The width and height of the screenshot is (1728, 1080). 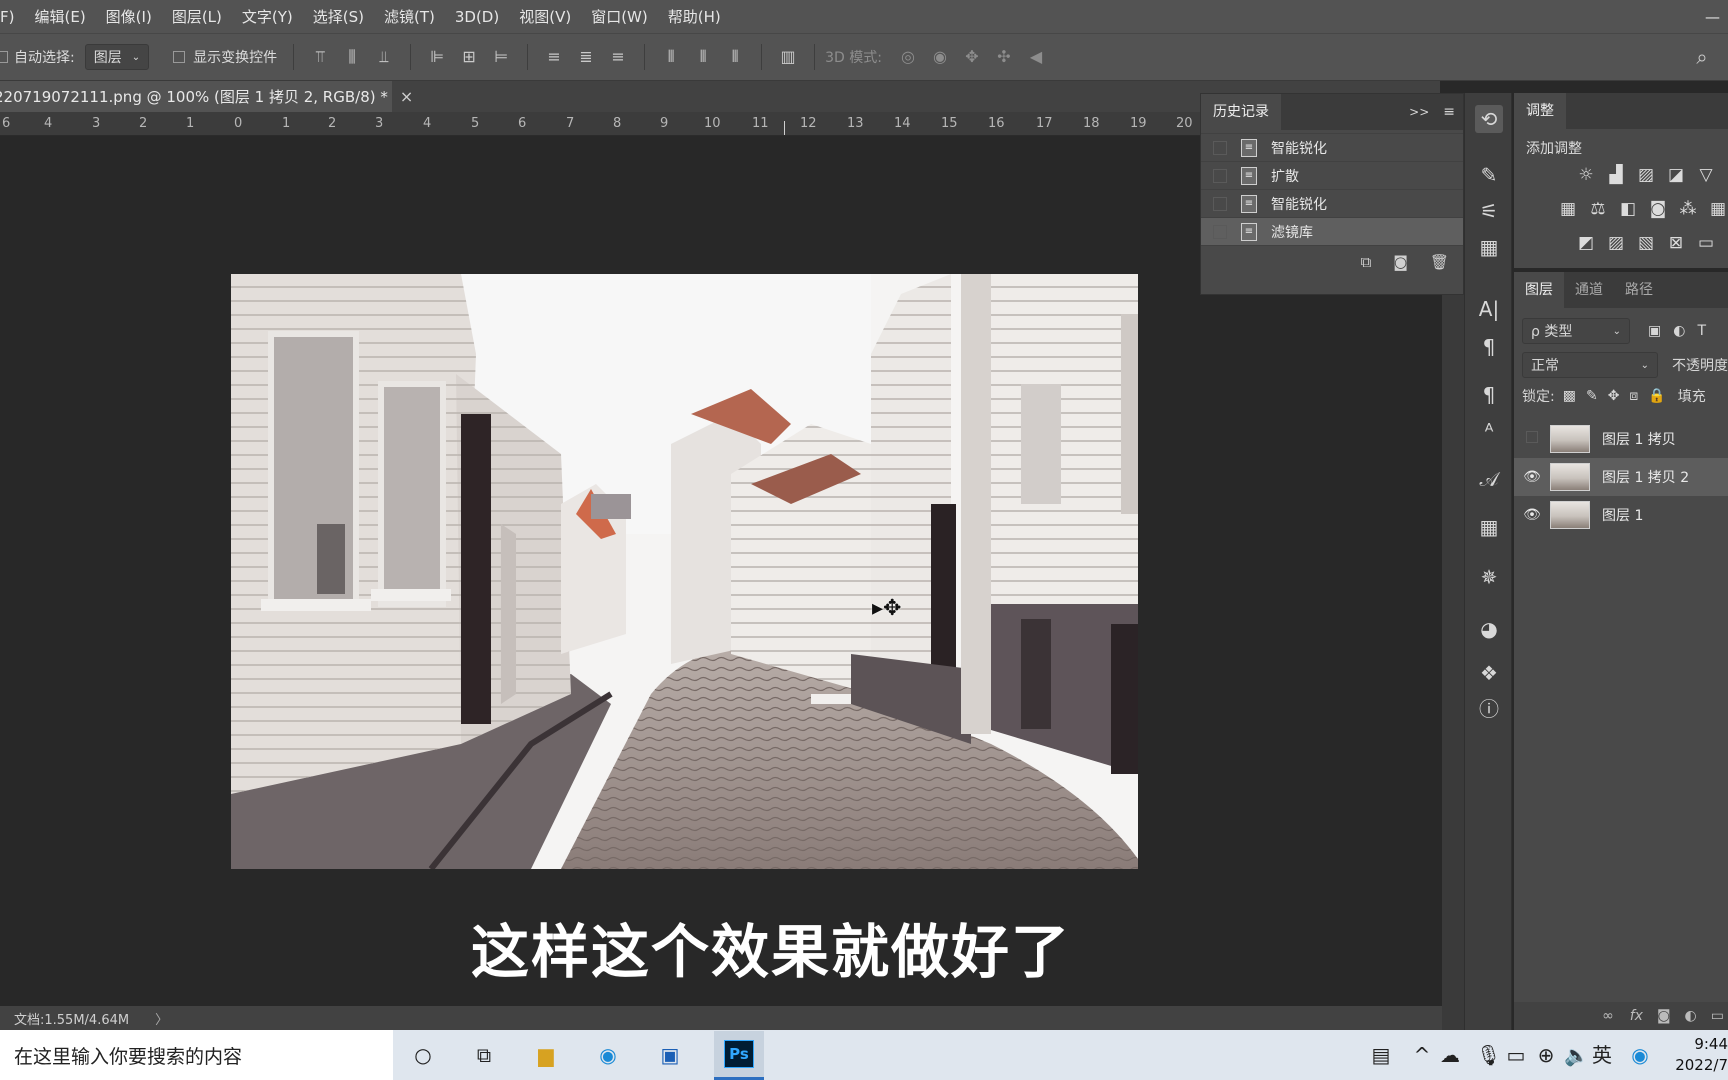 I want to click on layer-row: 图层 1 拷贝, so click(x=1621, y=439).